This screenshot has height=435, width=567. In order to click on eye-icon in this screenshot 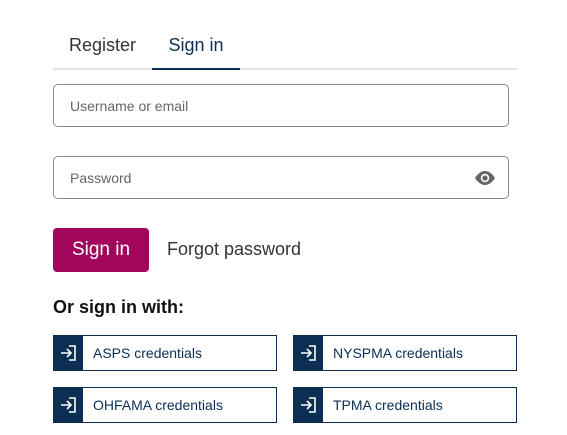, I will do `click(485, 178)`.